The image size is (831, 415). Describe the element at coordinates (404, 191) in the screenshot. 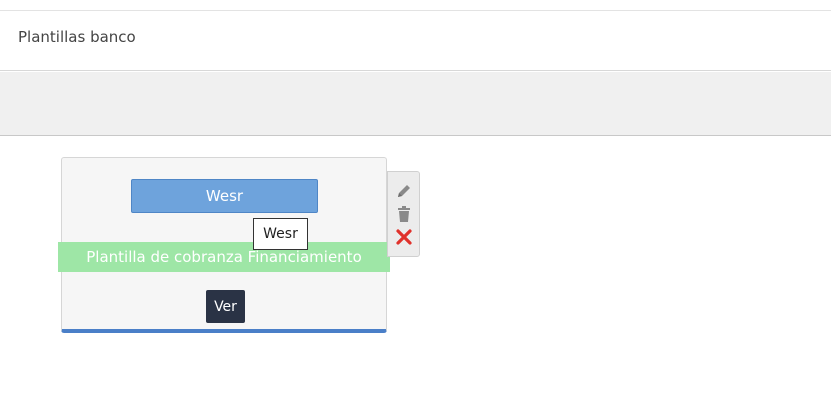

I see `pencil-icon` at that location.